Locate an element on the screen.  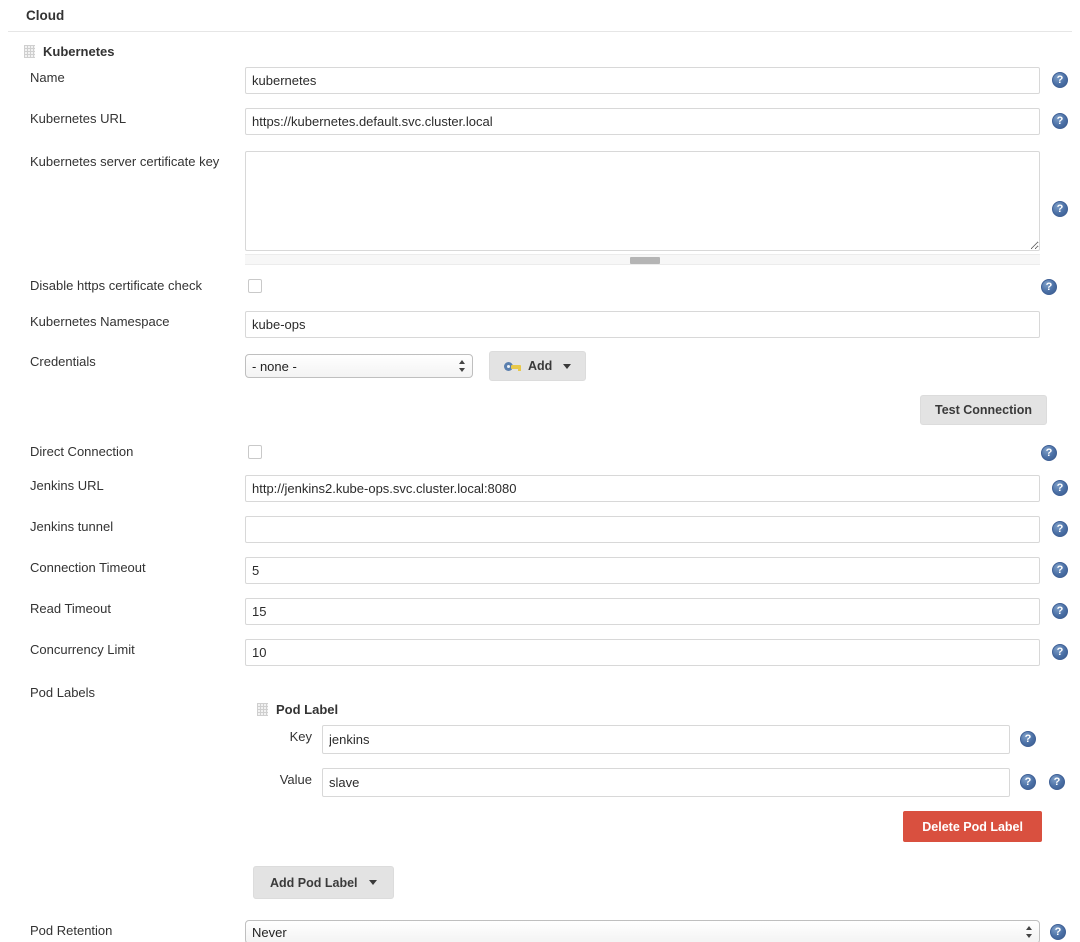
help-icon-concurrency-limit: ? is located at coordinates (1060, 652).